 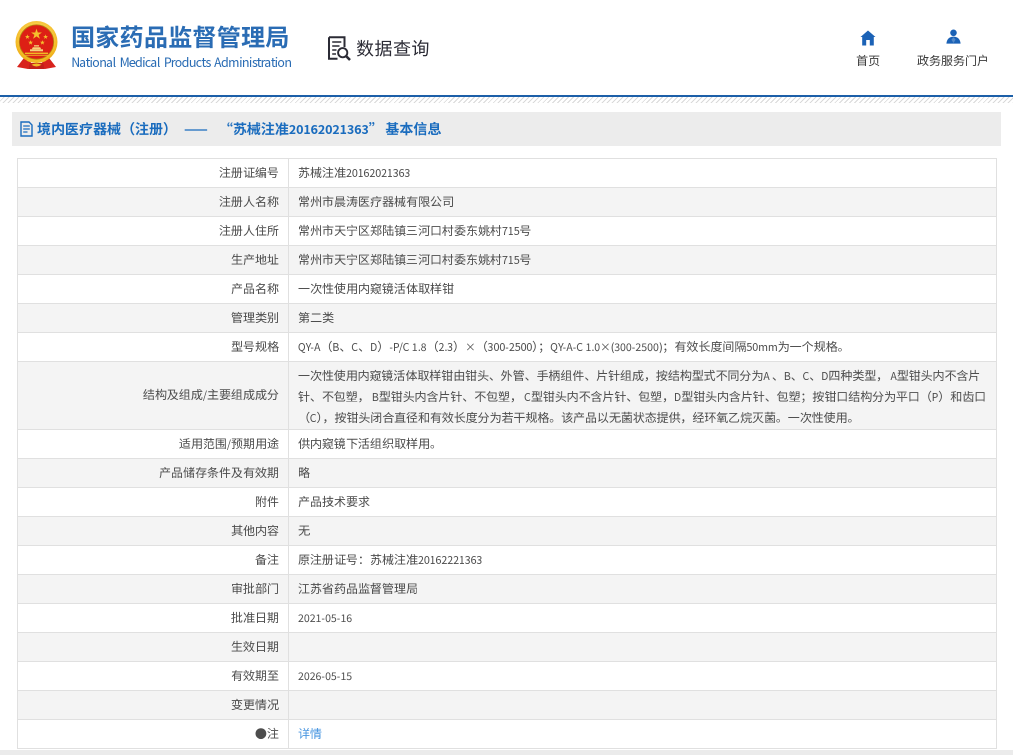 I want to click on field-value-cell: 产品技术要求, so click(x=642, y=502).